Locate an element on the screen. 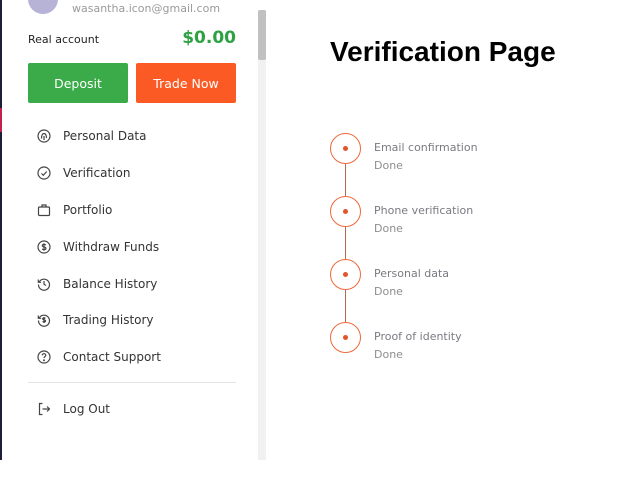 This screenshot has width=640, height=480. logout-icon is located at coordinates (44, 409).